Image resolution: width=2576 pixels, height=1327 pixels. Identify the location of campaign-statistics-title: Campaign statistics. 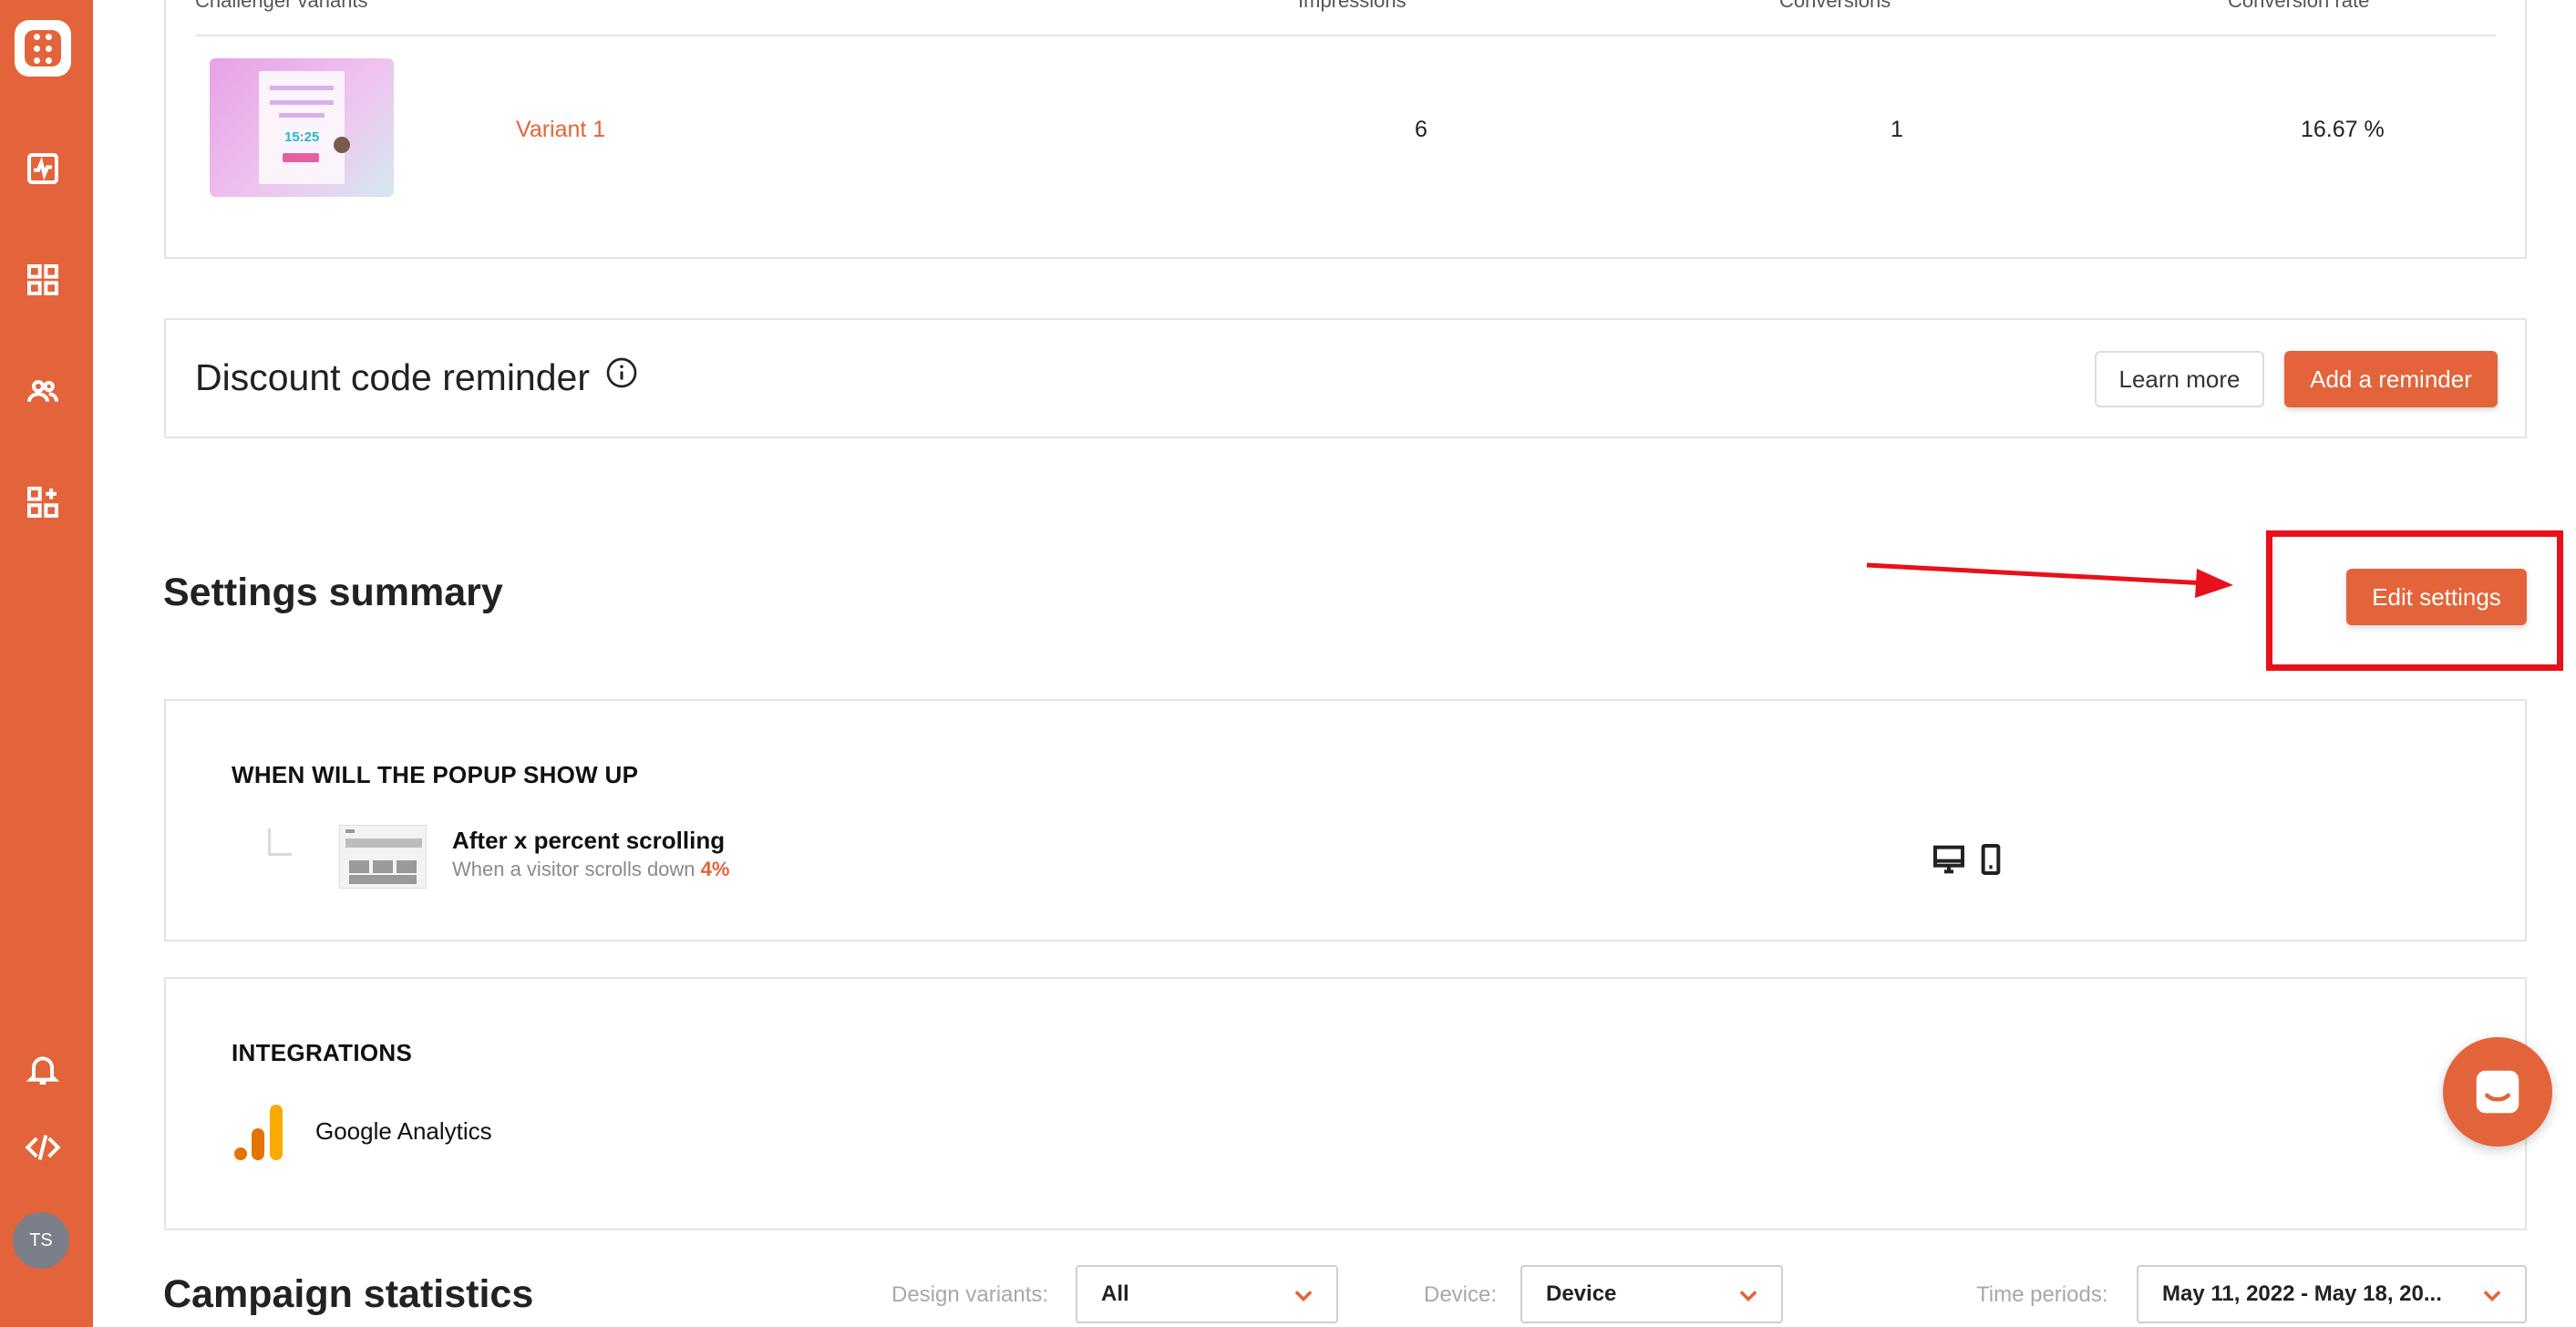
(348, 1294).